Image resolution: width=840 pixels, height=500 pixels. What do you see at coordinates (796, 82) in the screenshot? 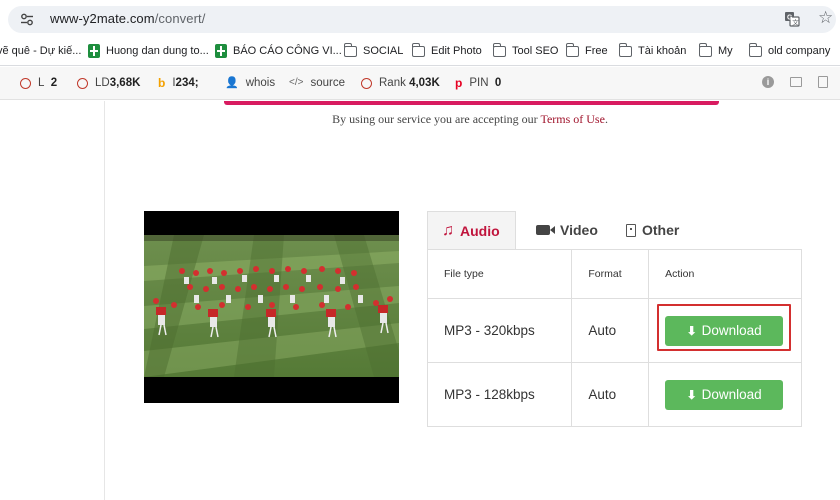
I see `display-icon` at bounding box center [796, 82].